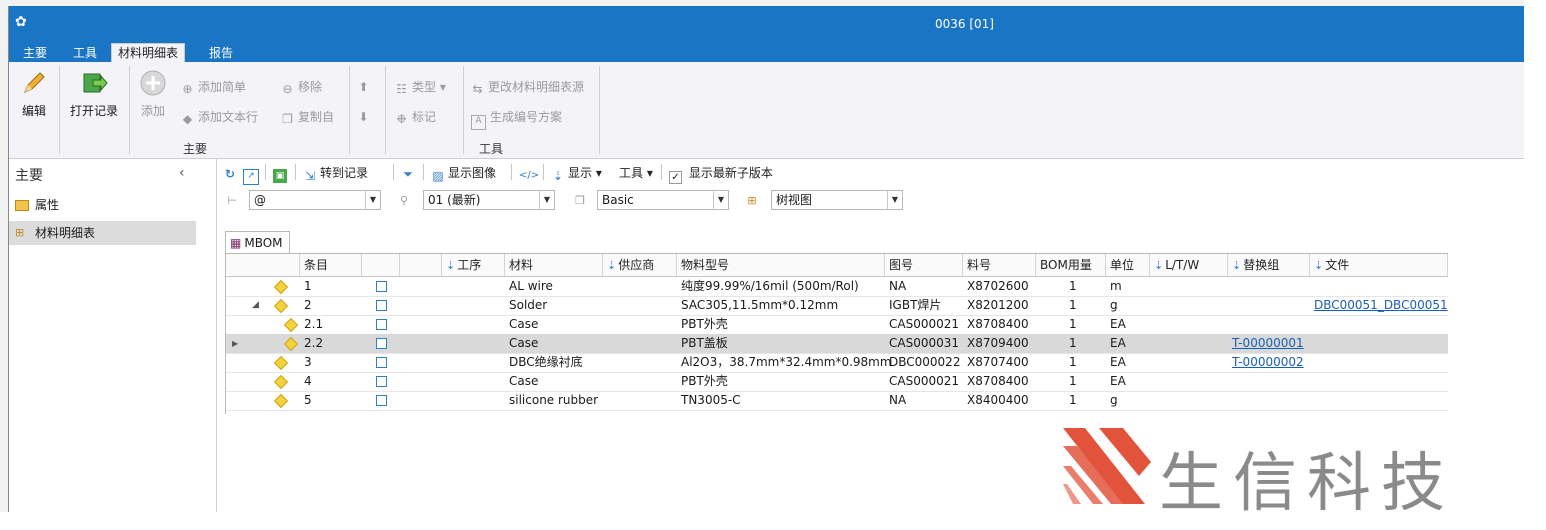 This screenshot has width=1546, height=530. What do you see at coordinates (1268, 343) in the screenshot?
I see `alt-group-link: T-00000001` at bounding box center [1268, 343].